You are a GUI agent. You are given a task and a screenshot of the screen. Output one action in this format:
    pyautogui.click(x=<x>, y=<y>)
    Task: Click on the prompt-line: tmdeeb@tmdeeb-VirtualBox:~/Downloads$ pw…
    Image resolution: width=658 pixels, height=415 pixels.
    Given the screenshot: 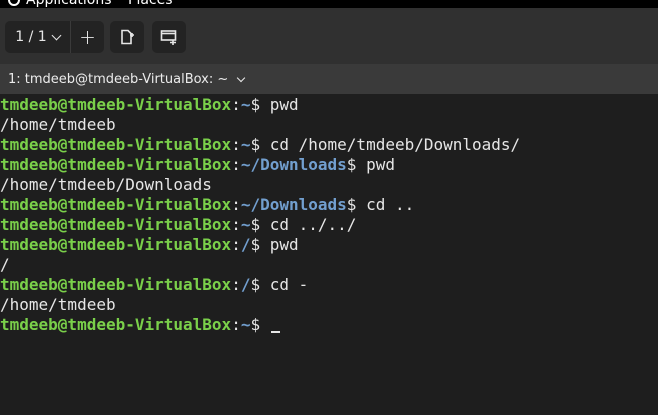 What is the action you would take?
    pyautogui.click(x=329, y=165)
    